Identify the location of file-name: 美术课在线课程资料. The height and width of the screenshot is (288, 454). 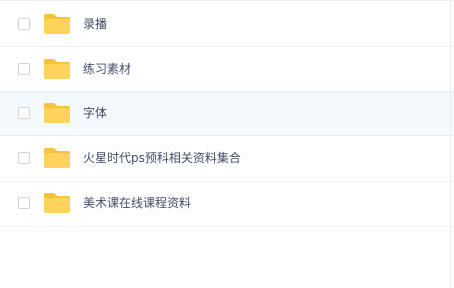
(137, 203).